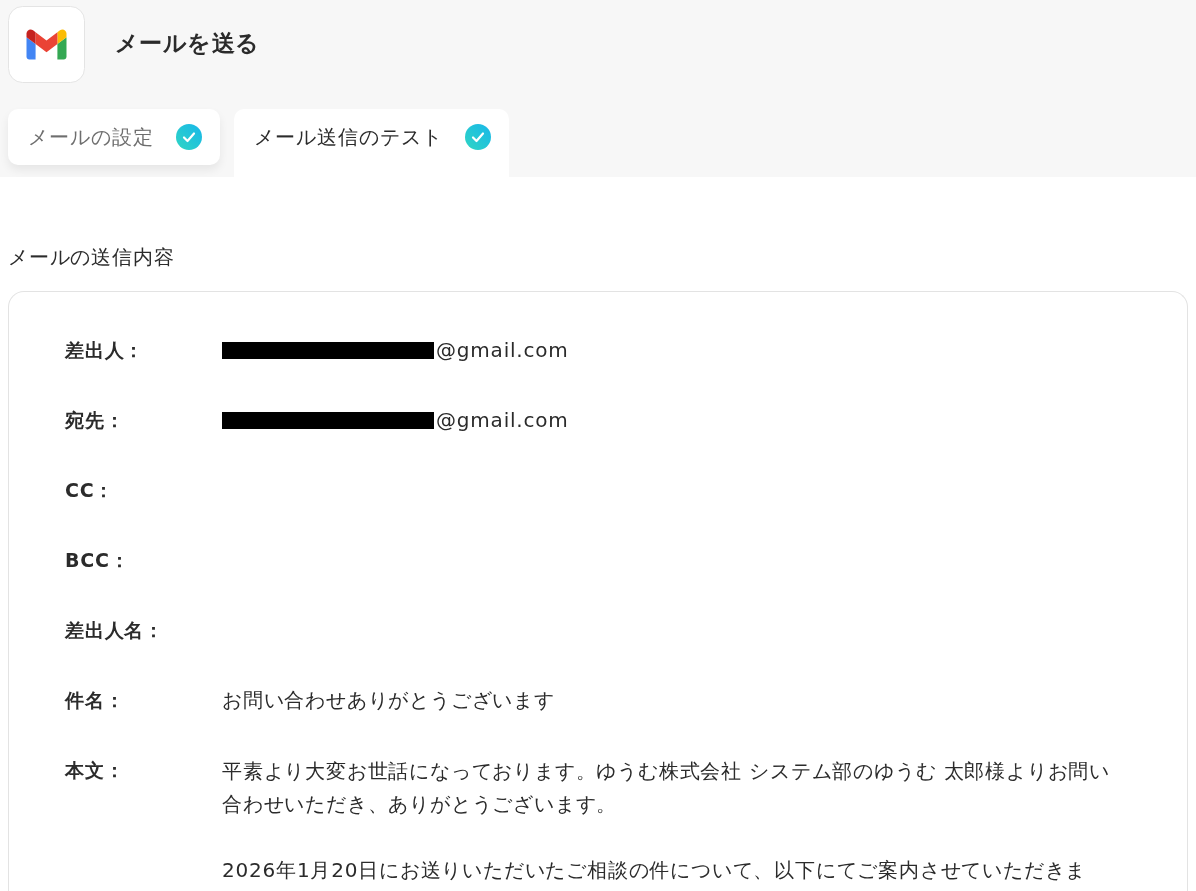 This screenshot has width=1196, height=891. Describe the element at coordinates (371, 143) in the screenshot. I see `tab: メール送信のテスト` at that location.